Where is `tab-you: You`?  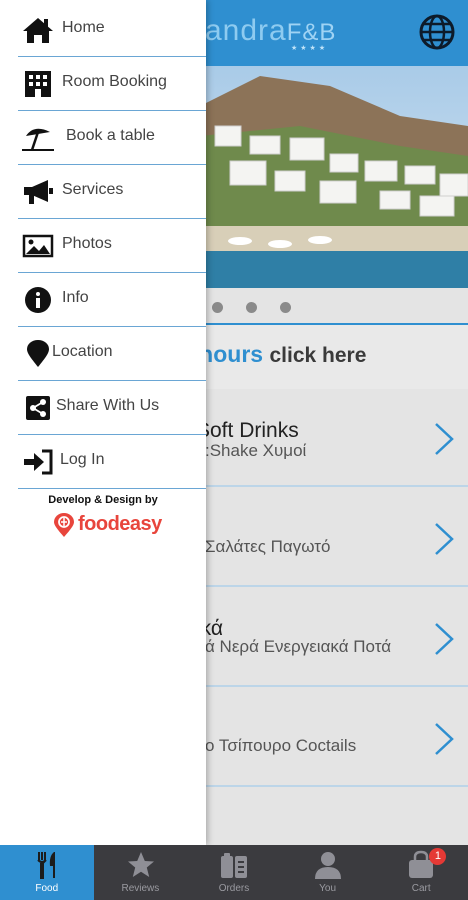
tab-you: You is located at coordinates (328, 872).